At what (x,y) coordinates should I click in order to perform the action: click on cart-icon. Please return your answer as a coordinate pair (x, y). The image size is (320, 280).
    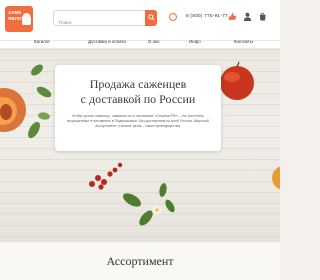
    Looking at the image, I should click on (262, 16).